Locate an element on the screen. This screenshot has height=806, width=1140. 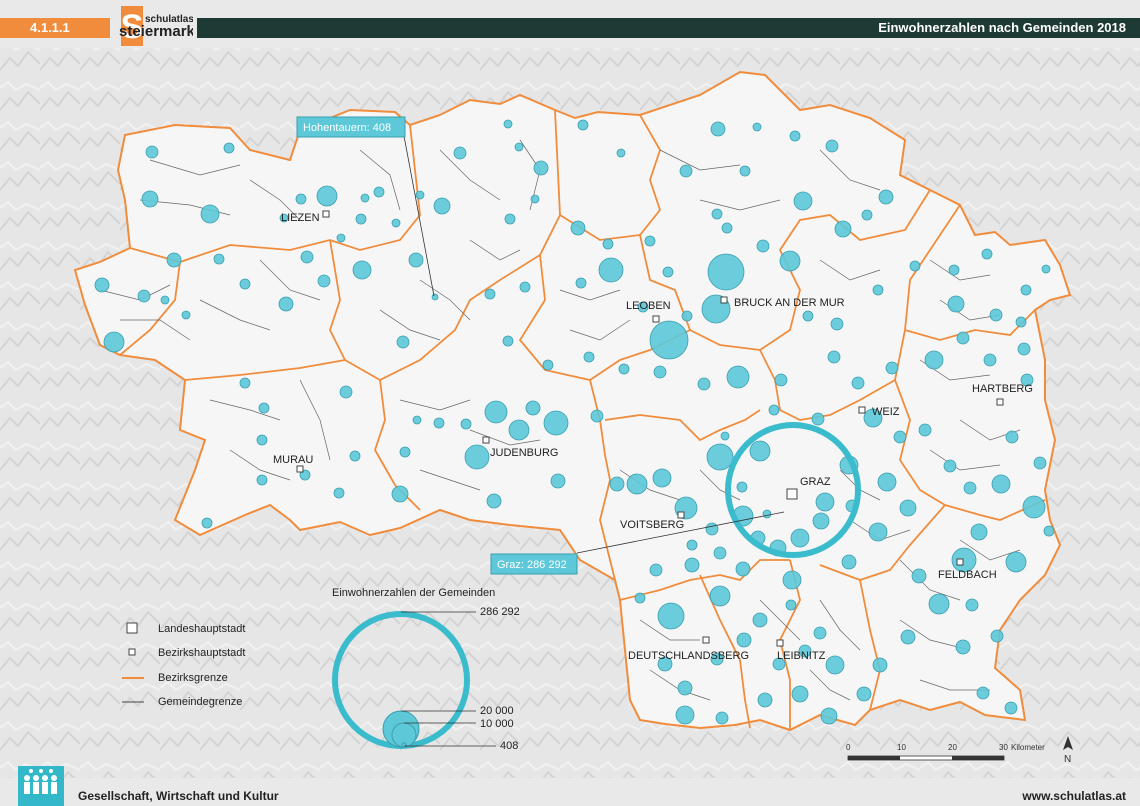
town-label-weiz: WEIZ is located at coordinates (886, 412).